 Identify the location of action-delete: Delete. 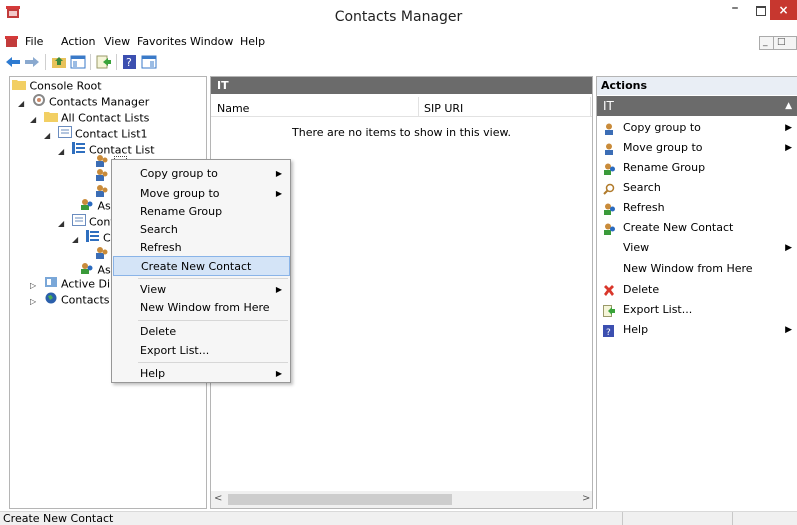
(697, 290).